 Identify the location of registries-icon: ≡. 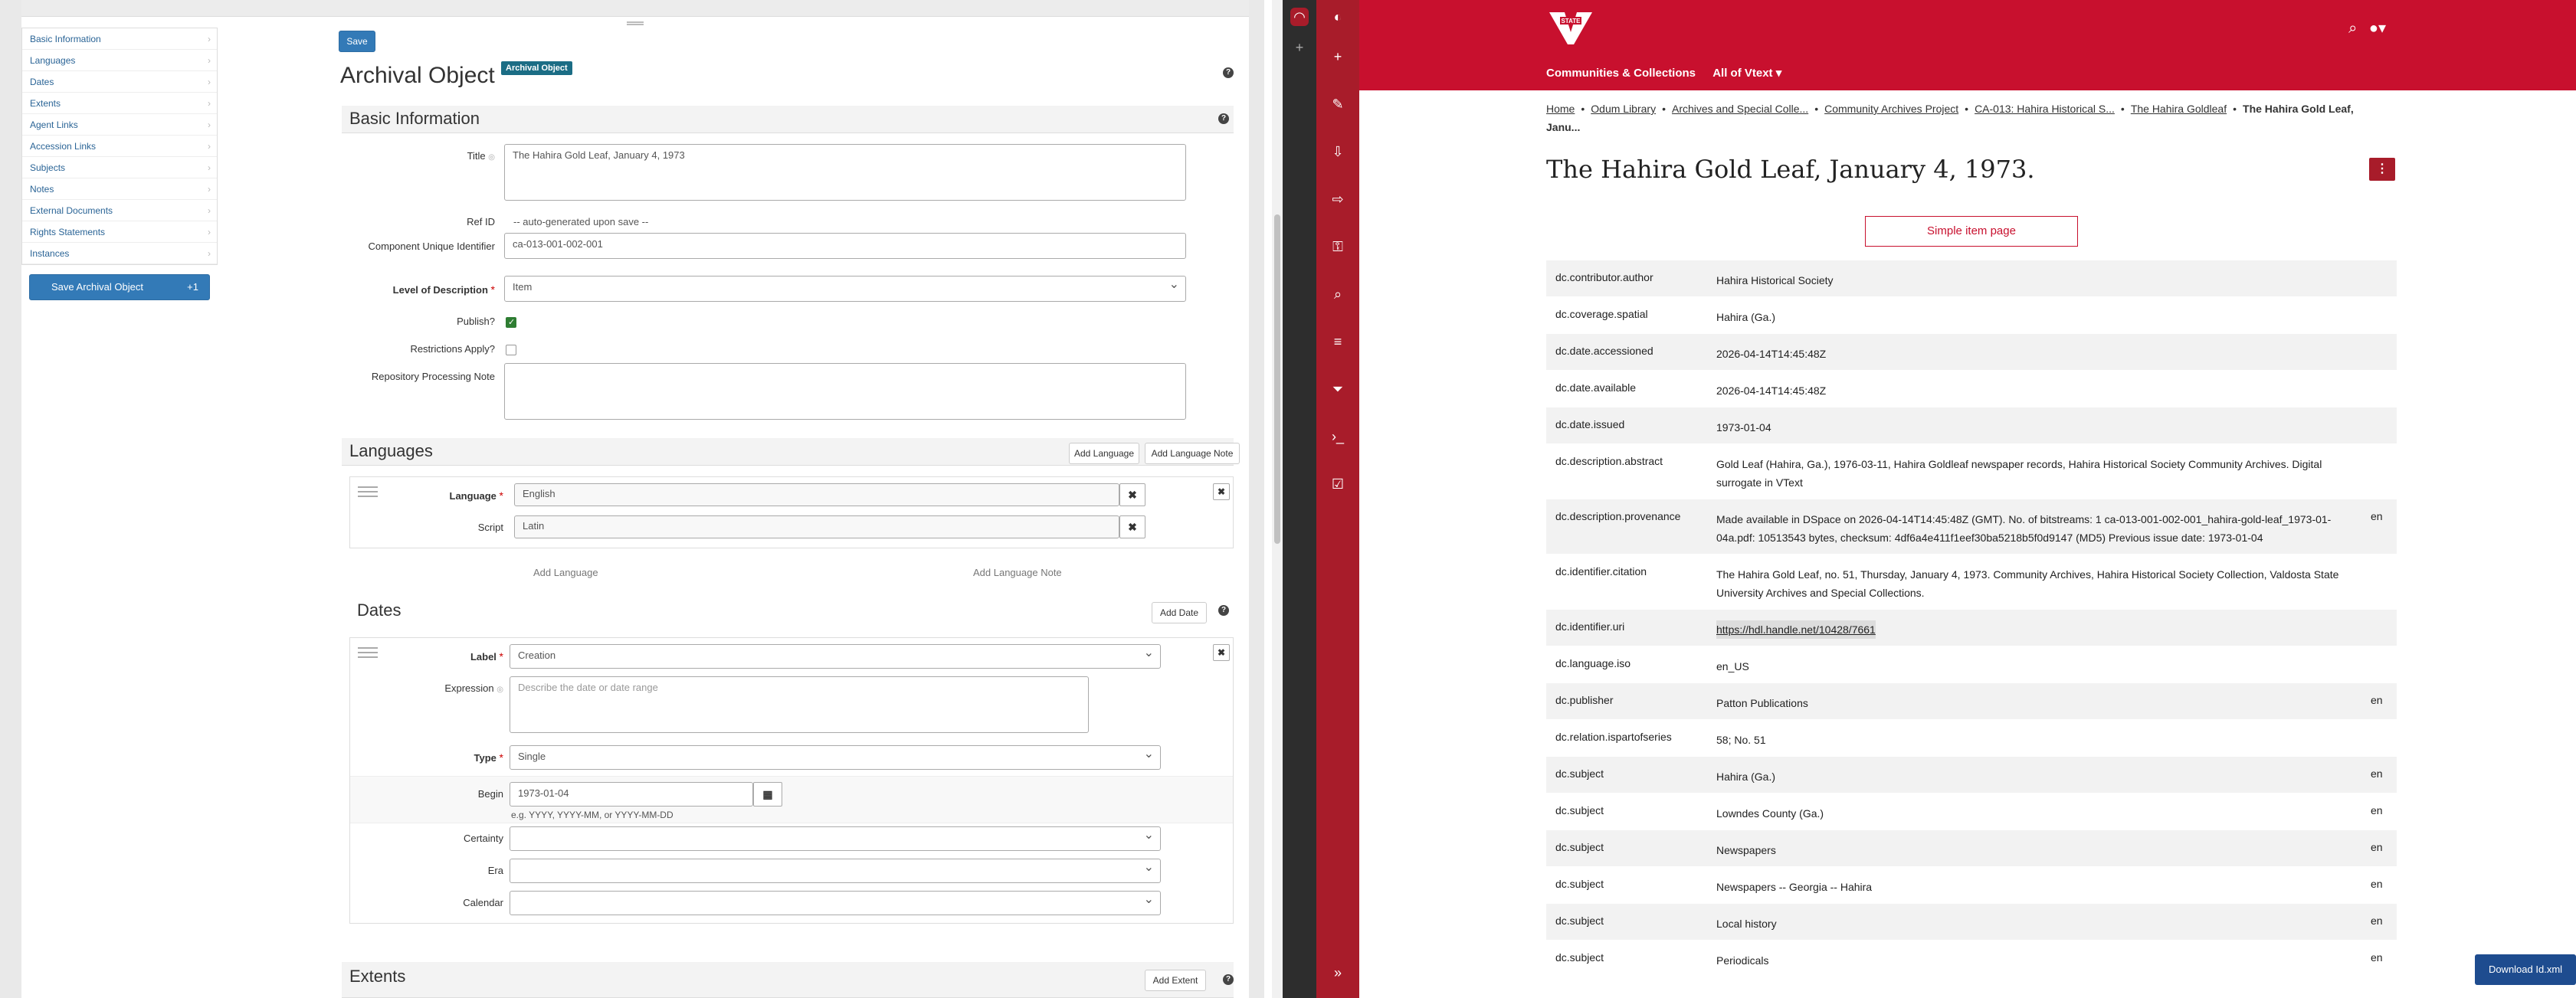
(1338, 341).